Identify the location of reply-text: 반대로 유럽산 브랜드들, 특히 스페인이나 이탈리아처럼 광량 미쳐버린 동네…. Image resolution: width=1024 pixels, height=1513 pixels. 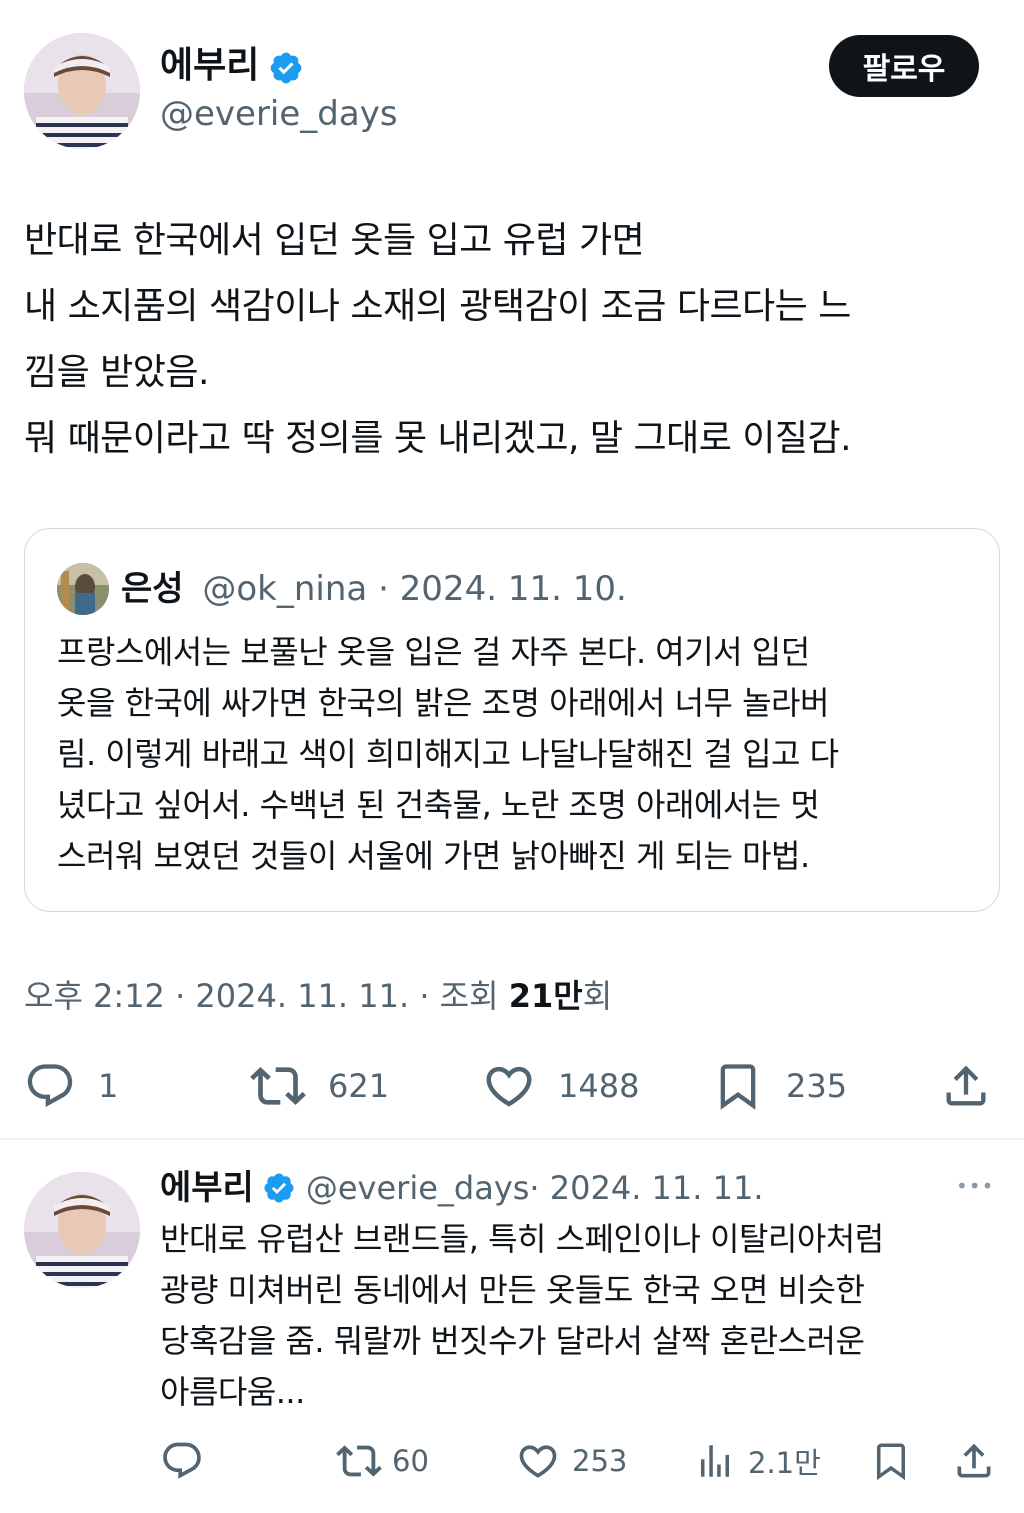
(585, 1316).